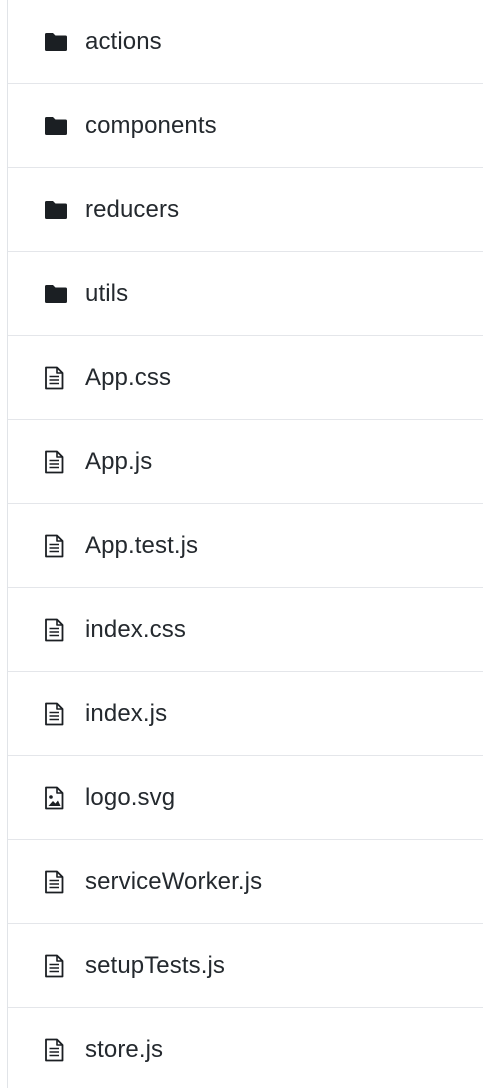 Image resolution: width=483 pixels, height=1088 pixels. Describe the element at coordinates (245, 462) in the screenshot. I see `list-item-app-js: App.js` at that location.